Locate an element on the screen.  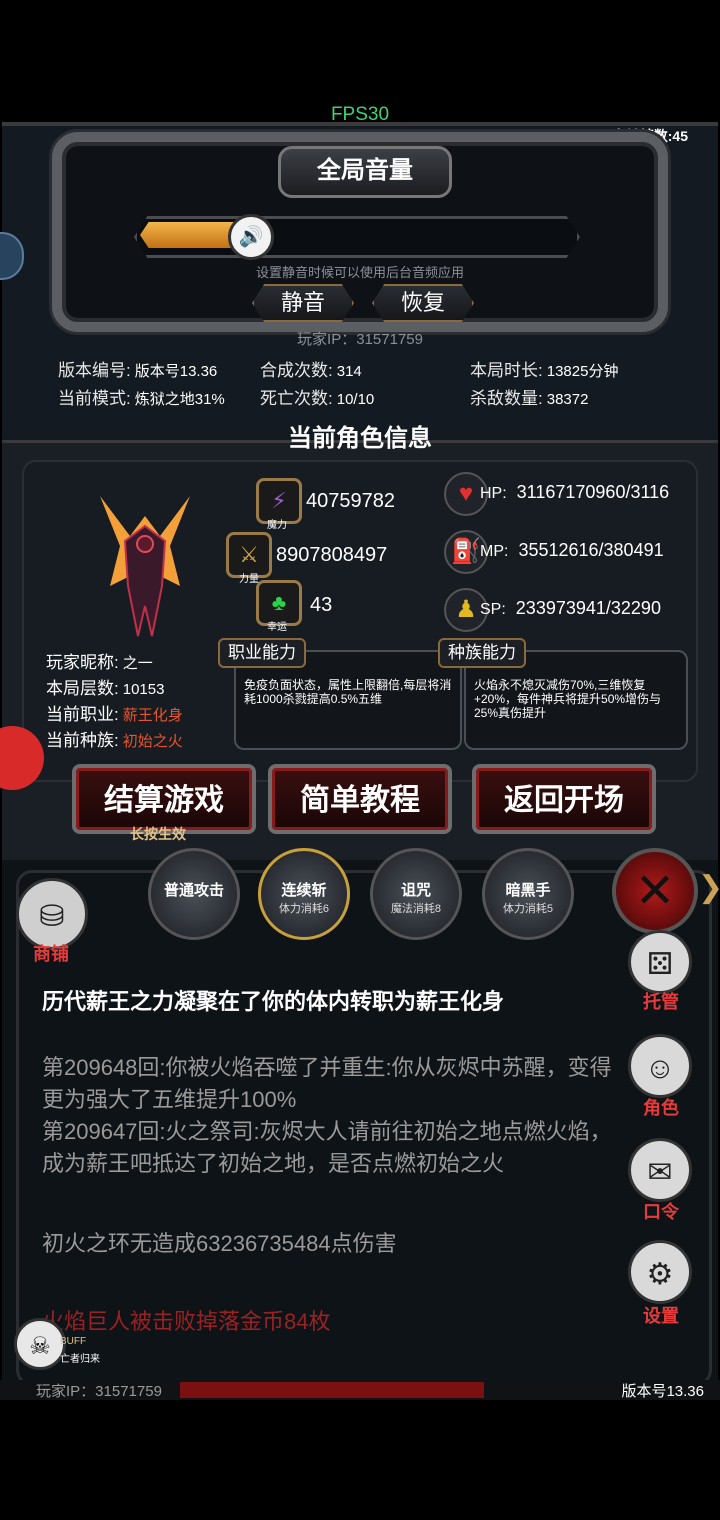
skill-combo-slash: 连续斩 体力消耗6 is located at coordinates (304, 894).